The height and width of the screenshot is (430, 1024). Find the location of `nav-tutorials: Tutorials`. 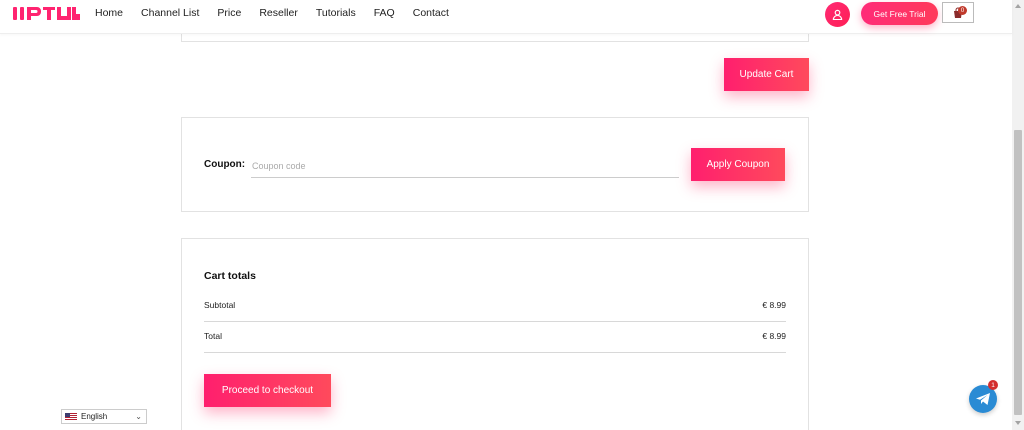

nav-tutorials: Tutorials is located at coordinates (336, 13).